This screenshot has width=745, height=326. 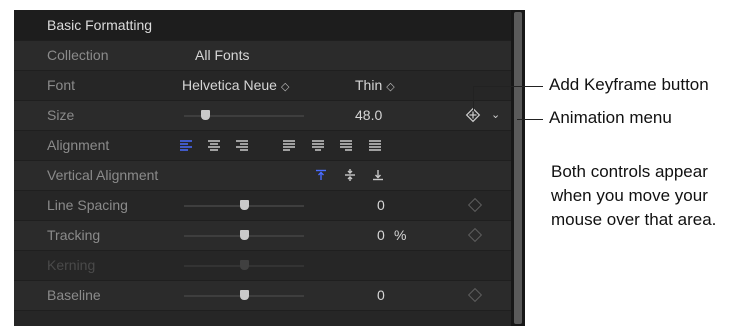 What do you see at coordinates (74, 295) in the screenshot?
I see `baseline-label: Baseline` at bounding box center [74, 295].